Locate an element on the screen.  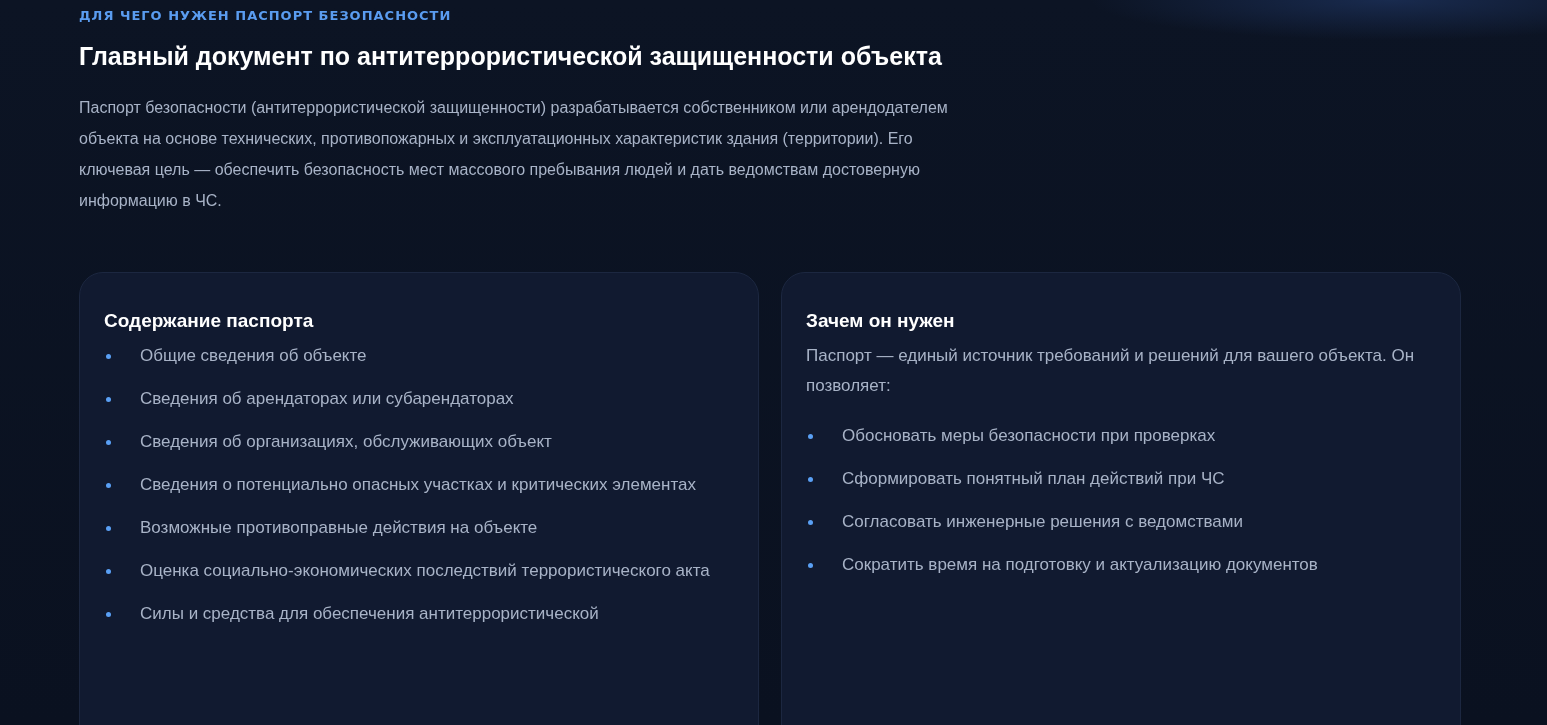
card-title: Содержание паспорта is located at coordinates (209, 321).